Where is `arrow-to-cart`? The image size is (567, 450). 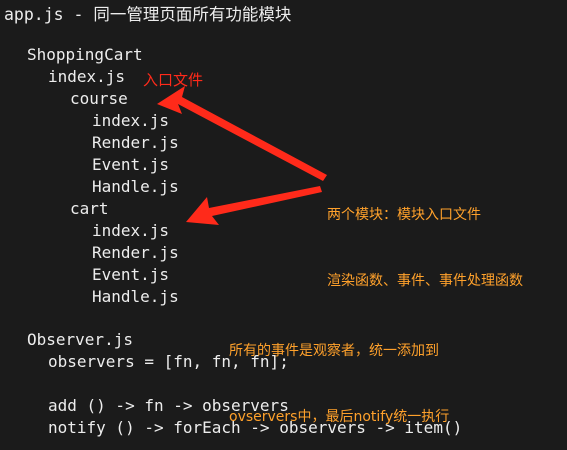
arrow-to-cart is located at coordinates (254, 205).